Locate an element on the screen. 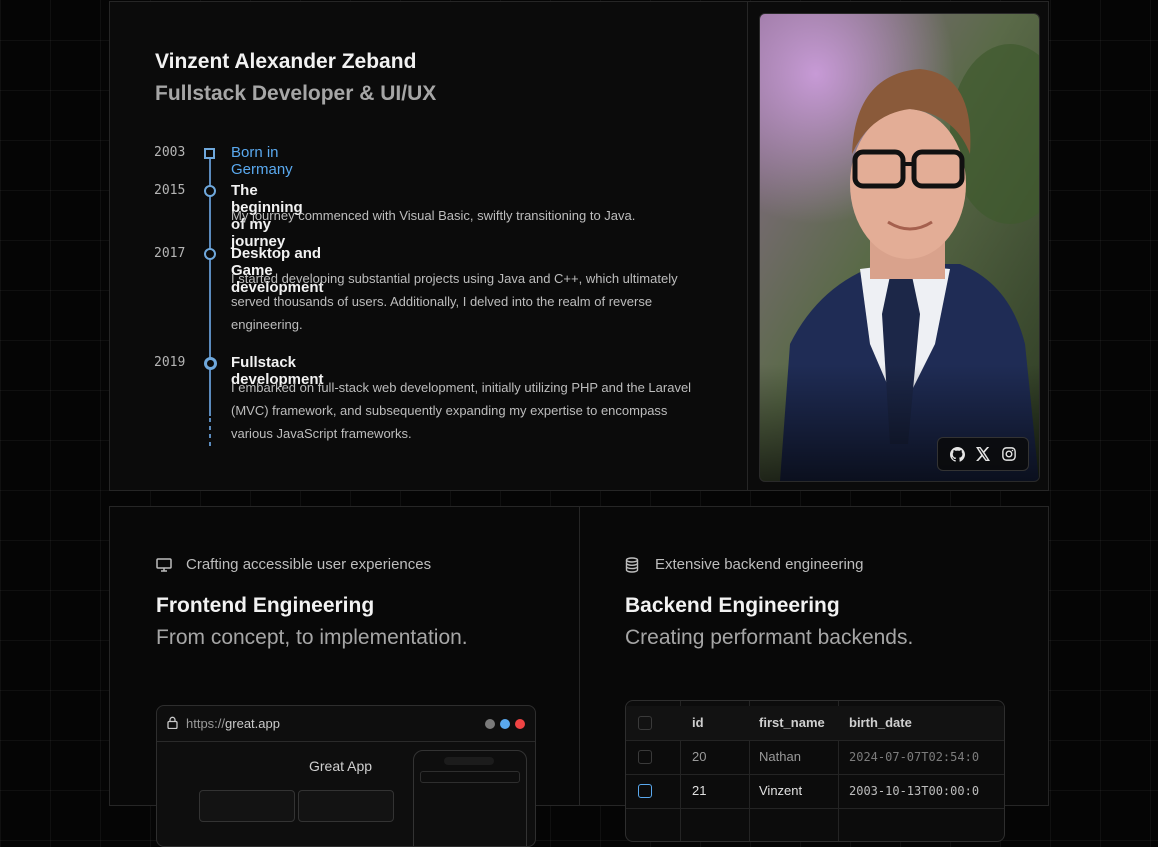 The height and width of the screenshot is (847, 1158). column-header-id: id is located at coordinates (698, 723).